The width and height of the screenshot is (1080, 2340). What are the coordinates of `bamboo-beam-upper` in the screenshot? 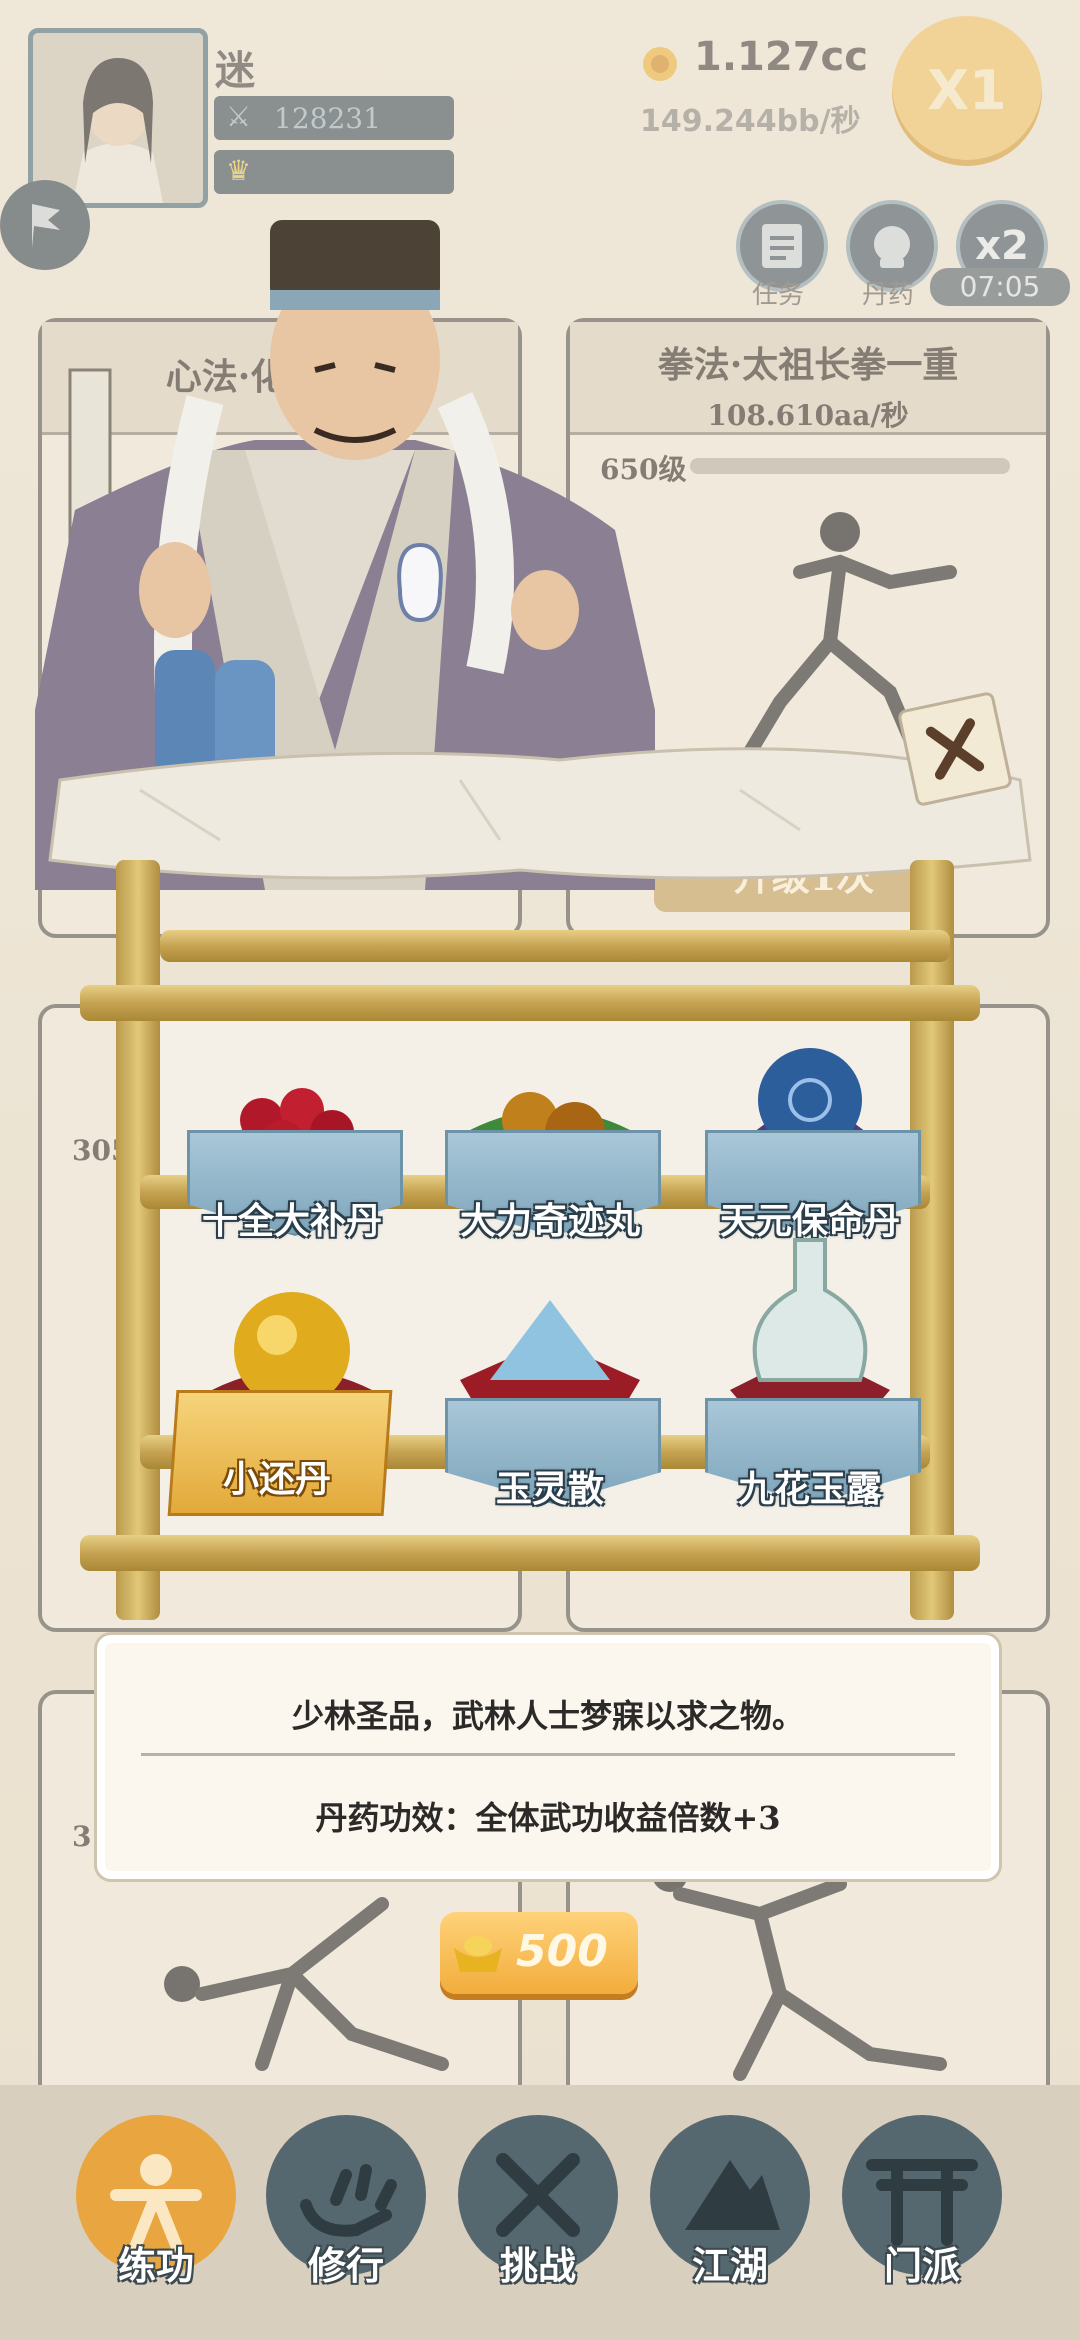 It's located at (530, 1003).